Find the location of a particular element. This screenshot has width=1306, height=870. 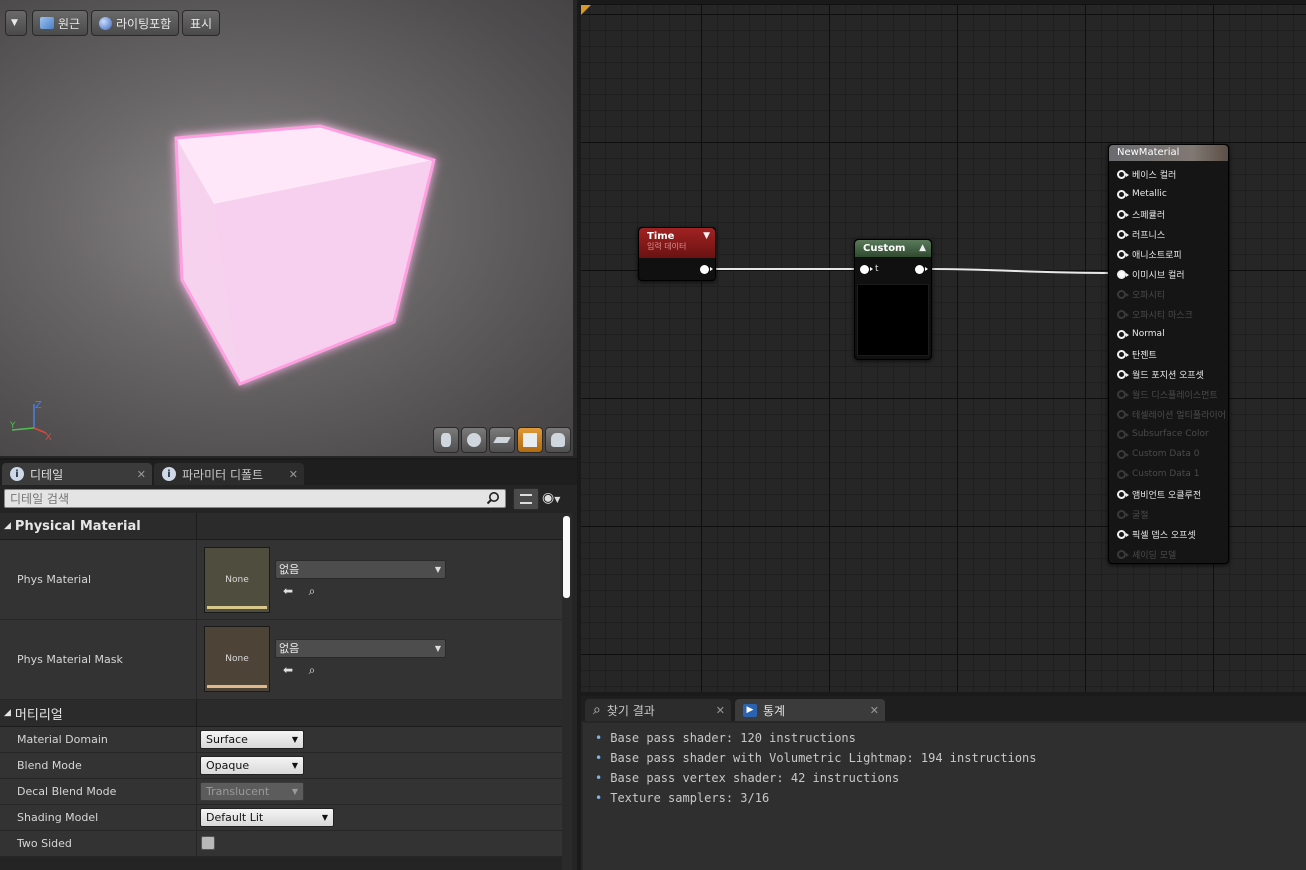

collapse-arrow-icon: ▼ is located at coordinates (706, 236).